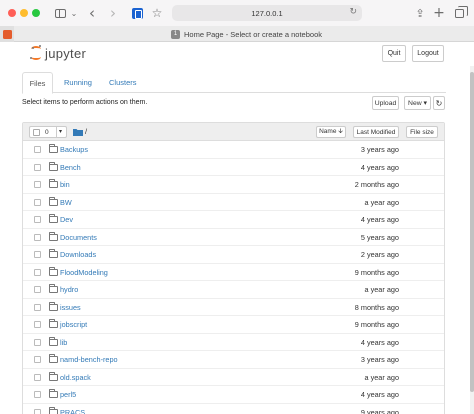  Describe the element at coordinates (92, 13) in the screenshot. I see `back-arrow-icon: ‹` at that location.